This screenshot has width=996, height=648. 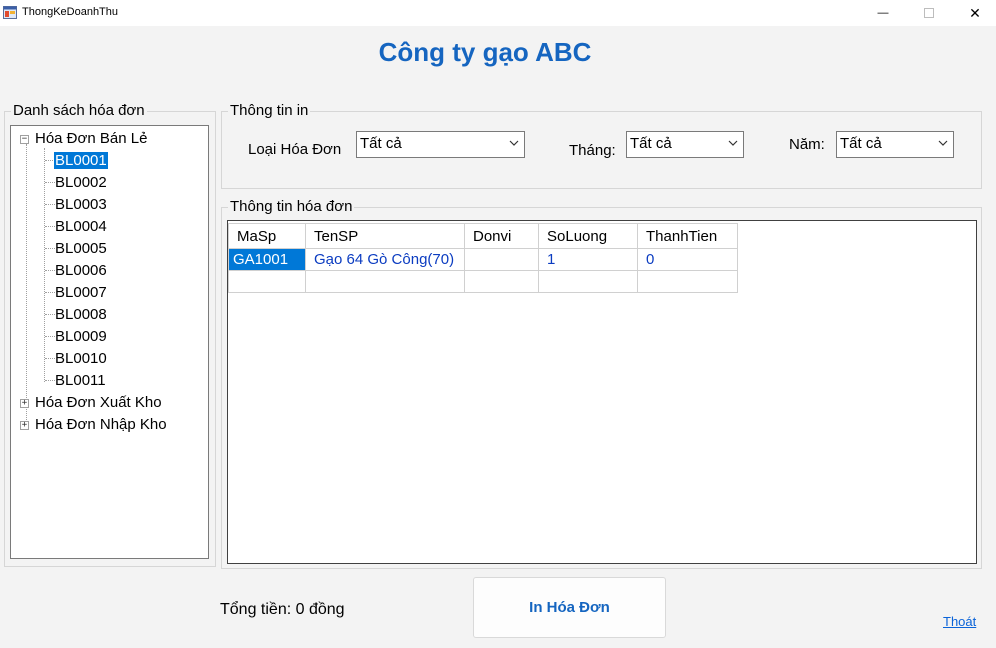 I want to click on grid-cell-masp: GA1001, so click(x=267, y=259).